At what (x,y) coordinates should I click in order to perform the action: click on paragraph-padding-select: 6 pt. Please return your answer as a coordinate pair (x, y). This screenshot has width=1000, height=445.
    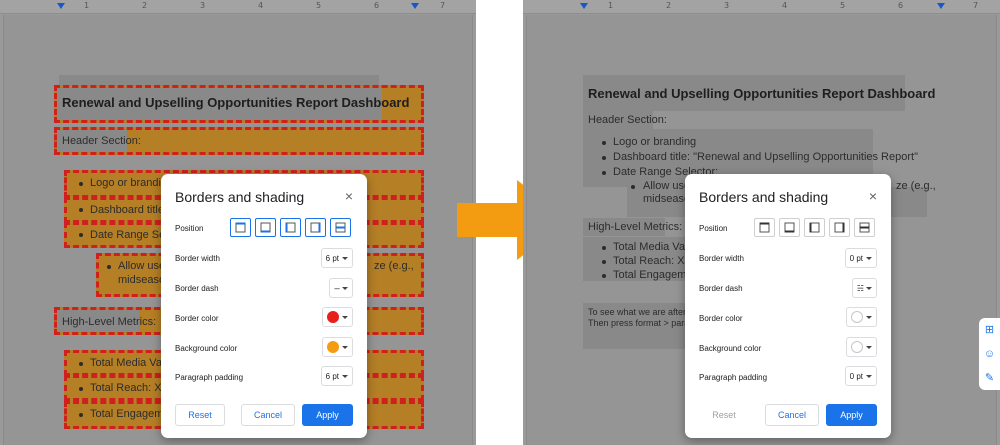
    Looking at the image, I should click on (336, 376).